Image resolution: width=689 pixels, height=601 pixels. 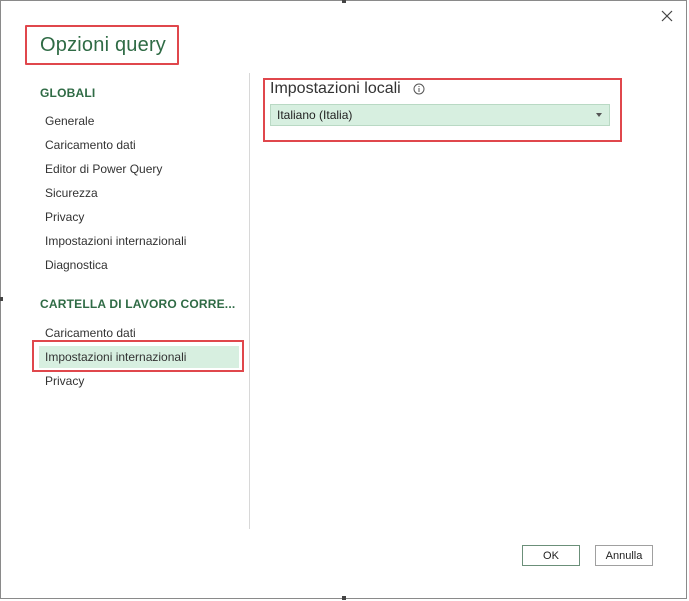 What do you see at coordinates (139, 265) in the screenshot?
I see `nav-item-diagnostica: Diagnostica` at bounding box center [139, 265].